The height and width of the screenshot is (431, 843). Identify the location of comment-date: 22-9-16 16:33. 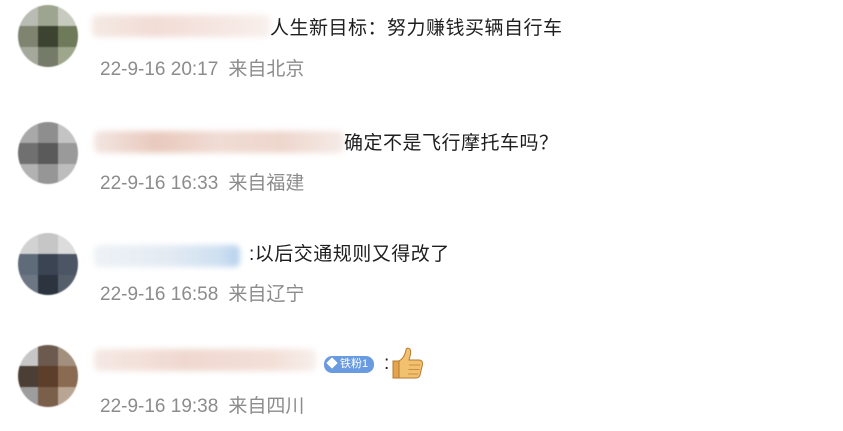
(159, 183).